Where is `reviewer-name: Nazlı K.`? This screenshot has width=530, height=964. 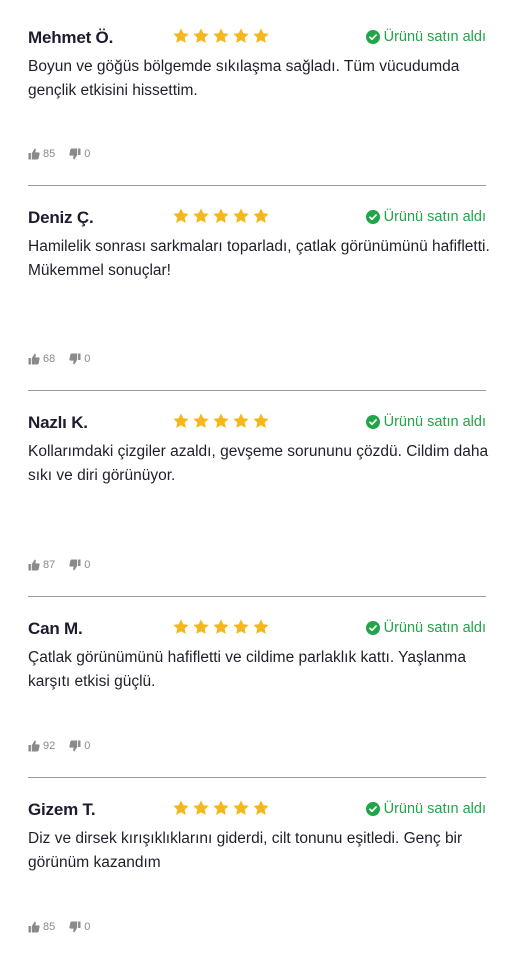
reviewer-name: Nazlı K. is located at coordinates (58, 422).